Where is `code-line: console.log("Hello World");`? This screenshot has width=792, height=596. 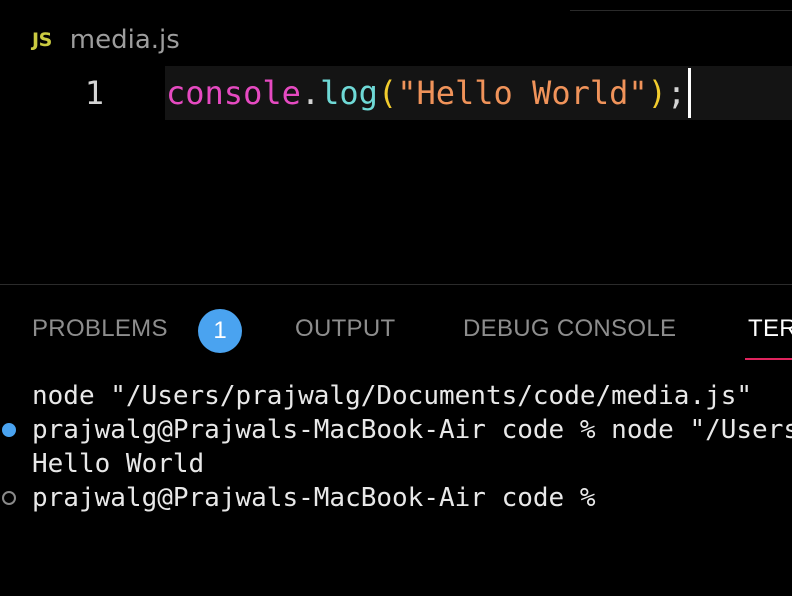 code-line: console.log("Hello World"); is located at coordinates (429, 93).